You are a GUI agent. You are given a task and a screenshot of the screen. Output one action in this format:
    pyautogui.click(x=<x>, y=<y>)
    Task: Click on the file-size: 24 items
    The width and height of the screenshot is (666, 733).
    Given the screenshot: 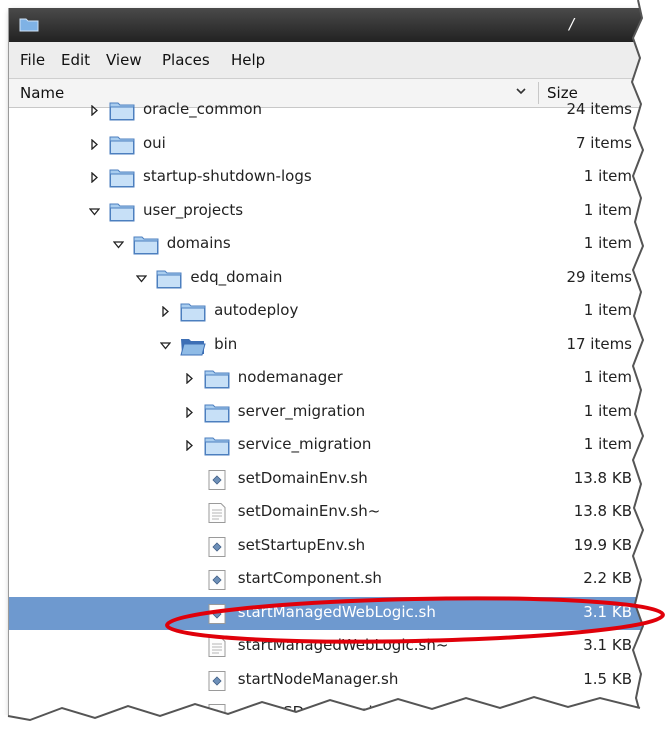 What is the action you would take?
    pyautogui.click(x=599, y=109)
    